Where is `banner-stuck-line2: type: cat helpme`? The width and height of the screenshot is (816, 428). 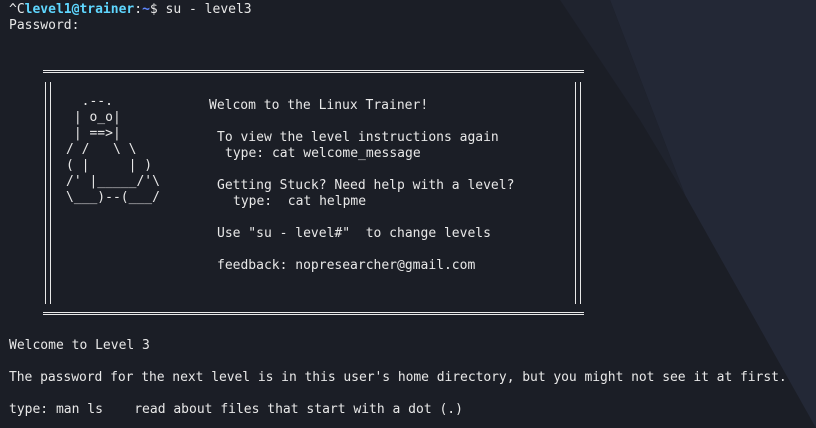
banner-stuck-line2: type: cat helpme is located at coordinates (300, 201).